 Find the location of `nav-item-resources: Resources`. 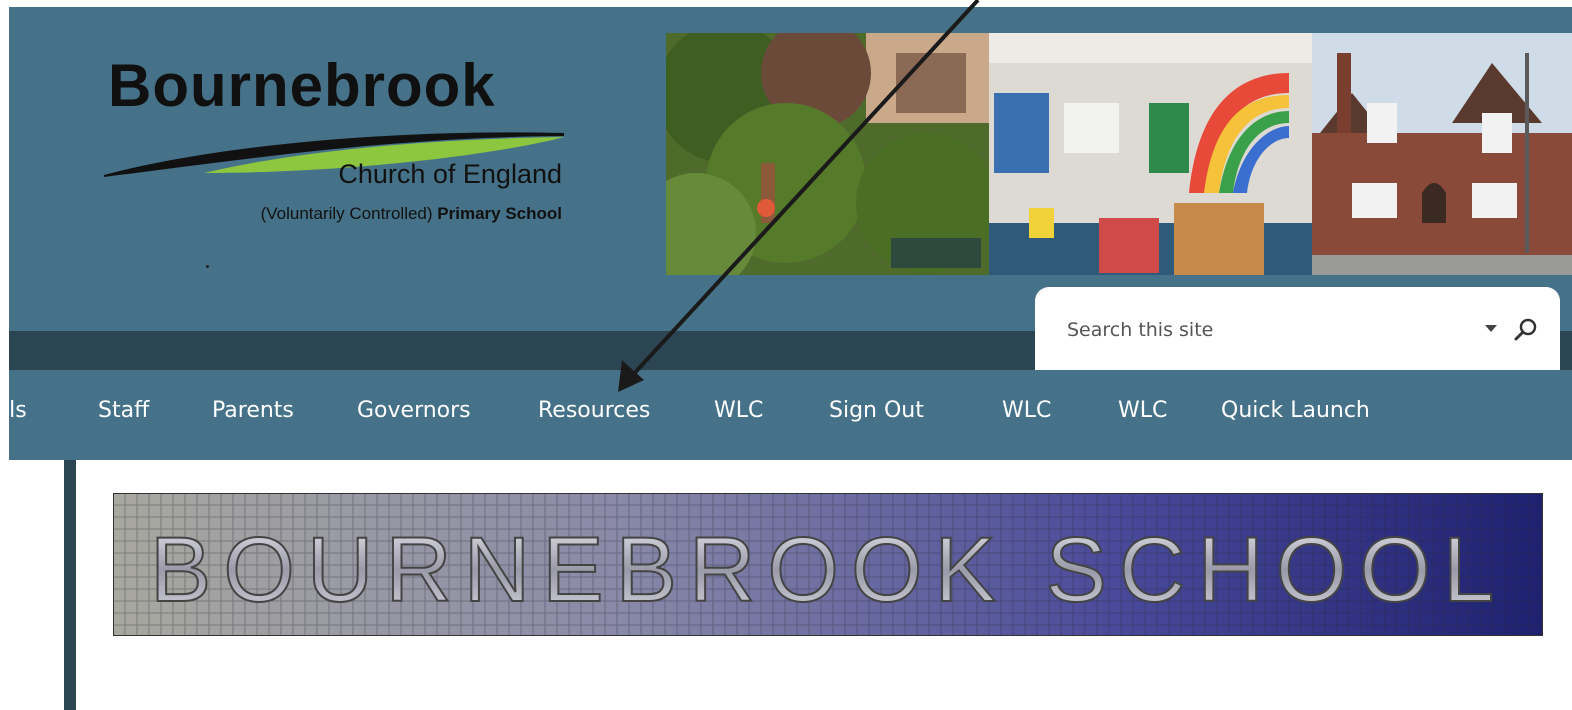

nav-item-resources: Resources is located at coordinates (594, 411).